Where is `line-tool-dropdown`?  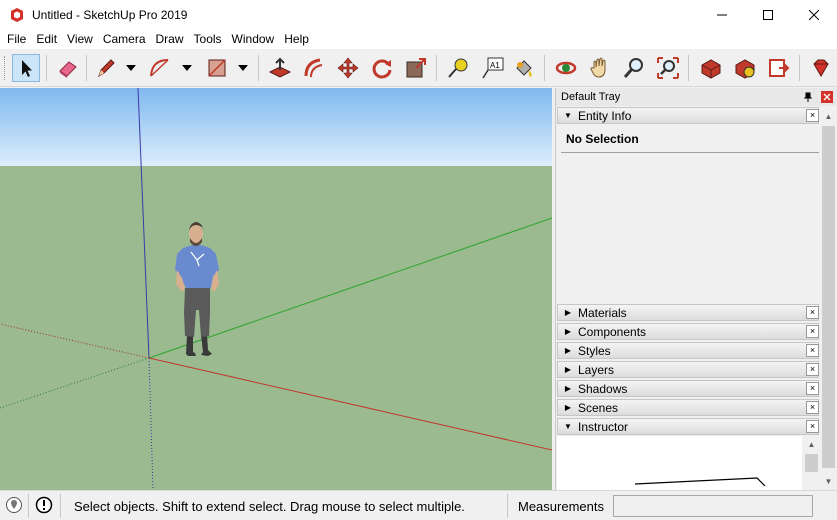
line-tool-dropdown is located at coordinates (131, 68).